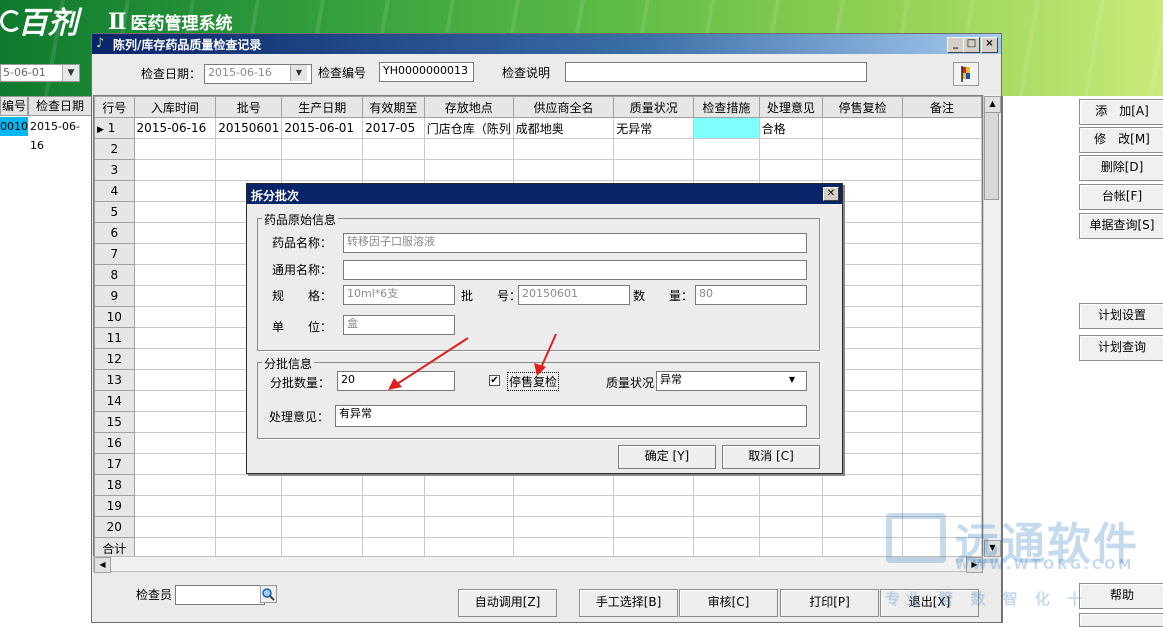 The image size is (1163, 627). What do you see at coordinates (538, 564) in the screenshot?
I see `horizontal-scrollbar` at bounding box center [538, 564].